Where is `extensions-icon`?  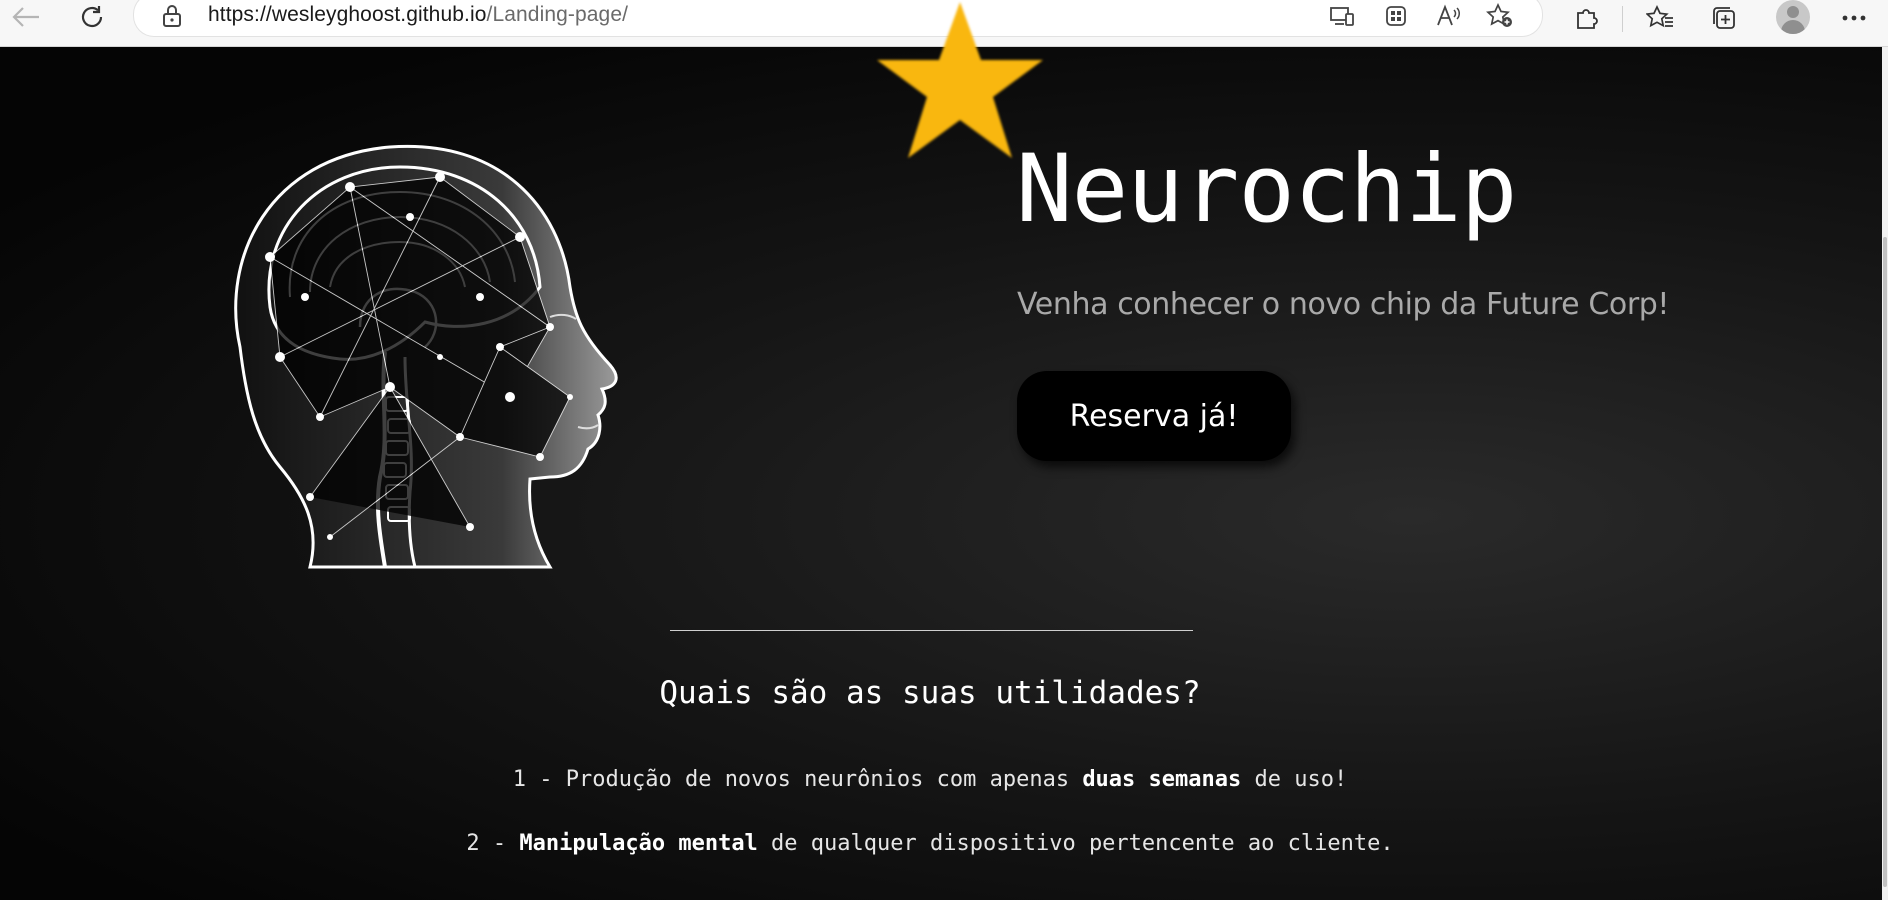 extensions-icon is located at coordinates (1586, 18).